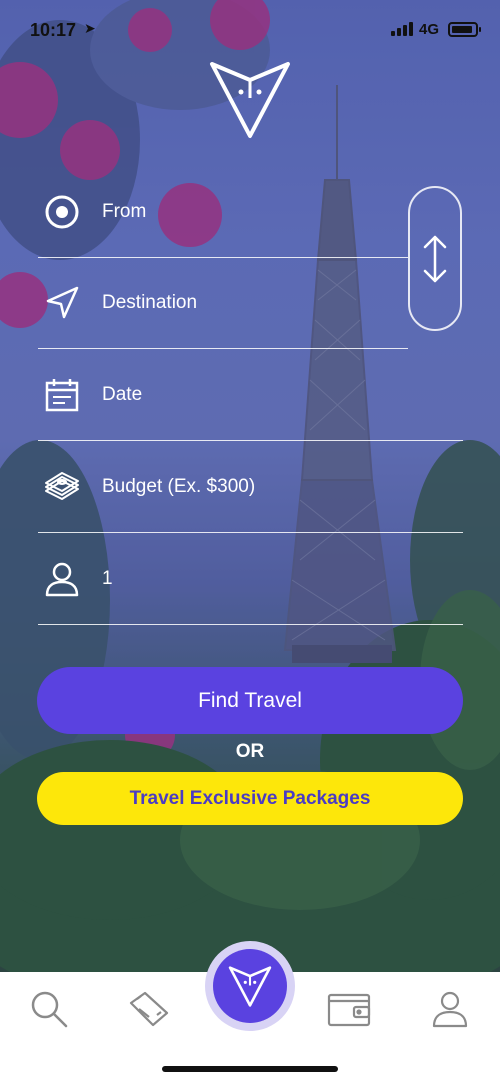 The height and width of the screenshot is (1083, 500). Describe the element at coordinates (62, 487) in the screenshot. I see `money-stack-icon` at that location.